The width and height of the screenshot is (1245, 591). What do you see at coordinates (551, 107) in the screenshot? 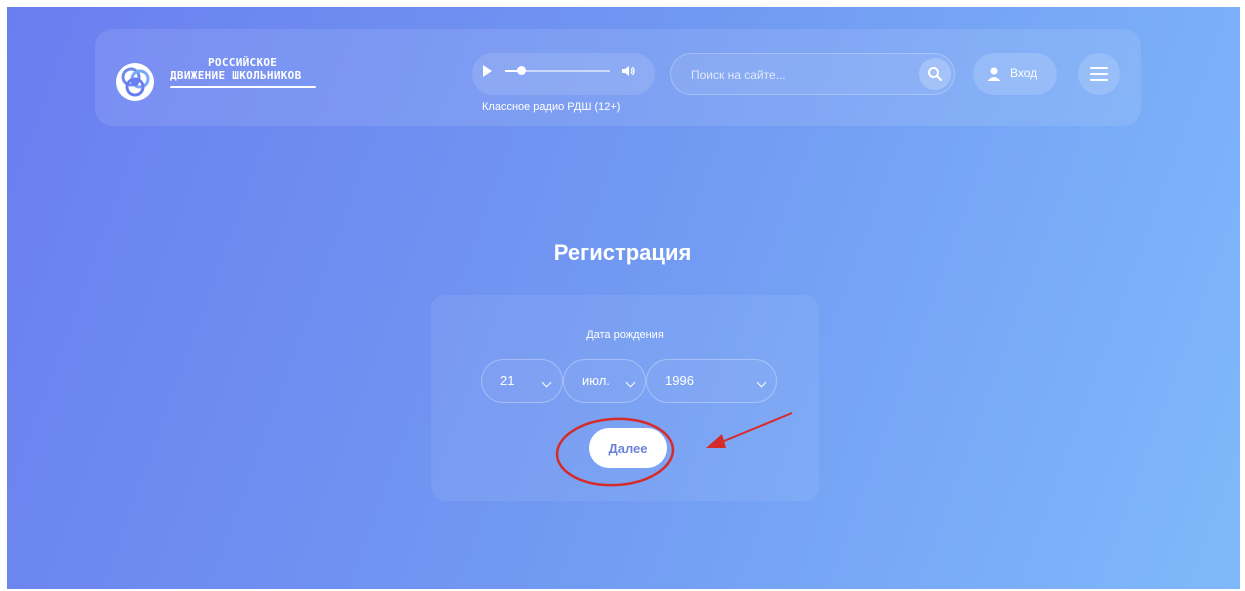
I see `radio-caption: Классное радио РДШ (12+)` at bounding box center [551, 107].